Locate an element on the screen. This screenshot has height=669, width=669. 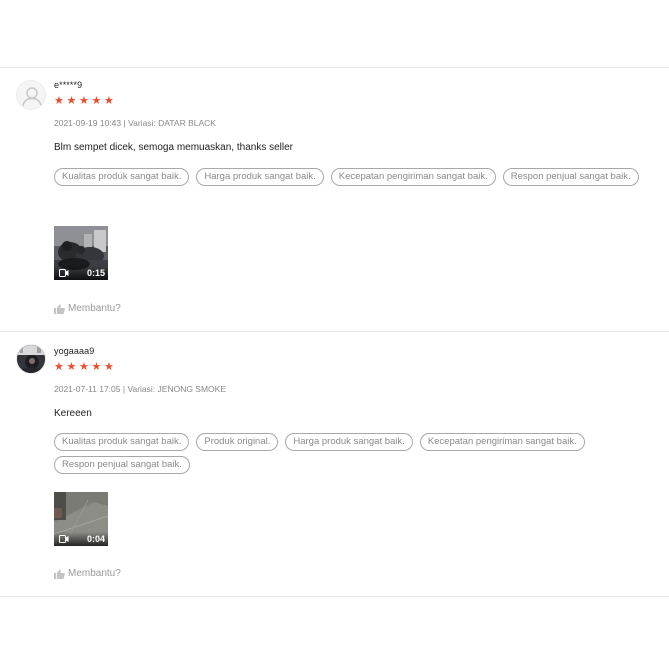
video-duration: 0:04 is located at coordinates (95, 539).